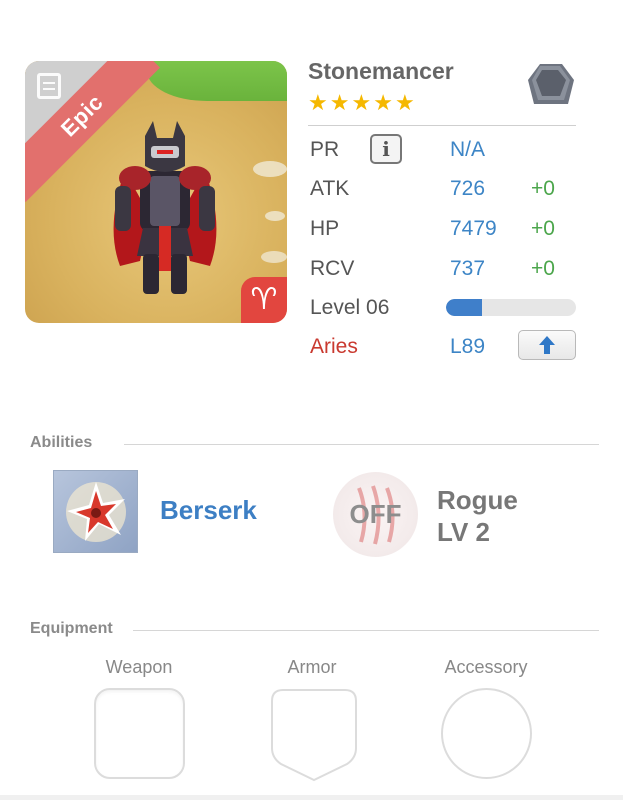 The height and width of the screenshot is (800, 623). Describe the element at coordinates (511, 307) in the screenshot. I see `level-progress-bar` at that location.